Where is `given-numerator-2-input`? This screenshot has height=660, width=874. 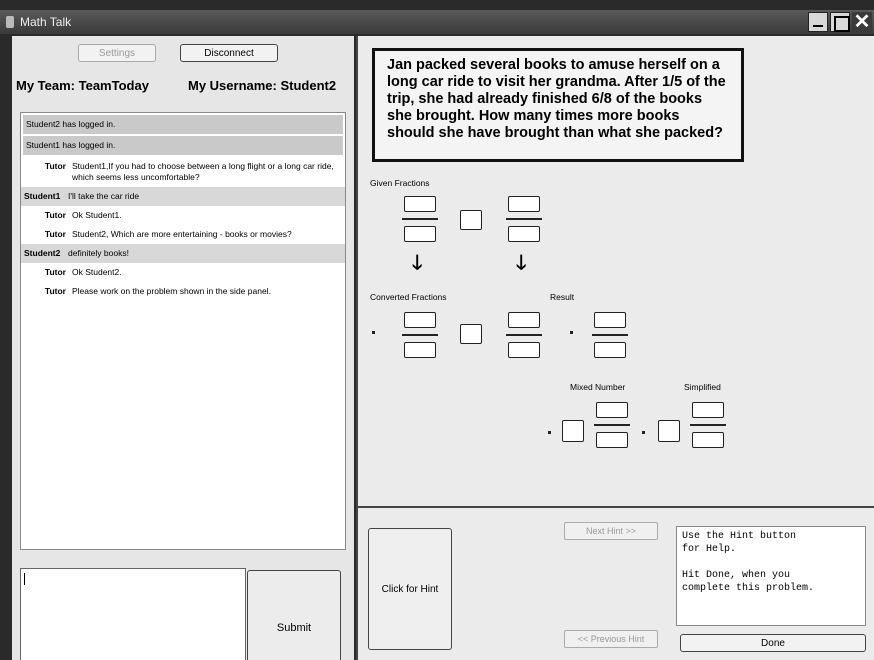
given-numerator-2-input is located at coordinates (524, 204).